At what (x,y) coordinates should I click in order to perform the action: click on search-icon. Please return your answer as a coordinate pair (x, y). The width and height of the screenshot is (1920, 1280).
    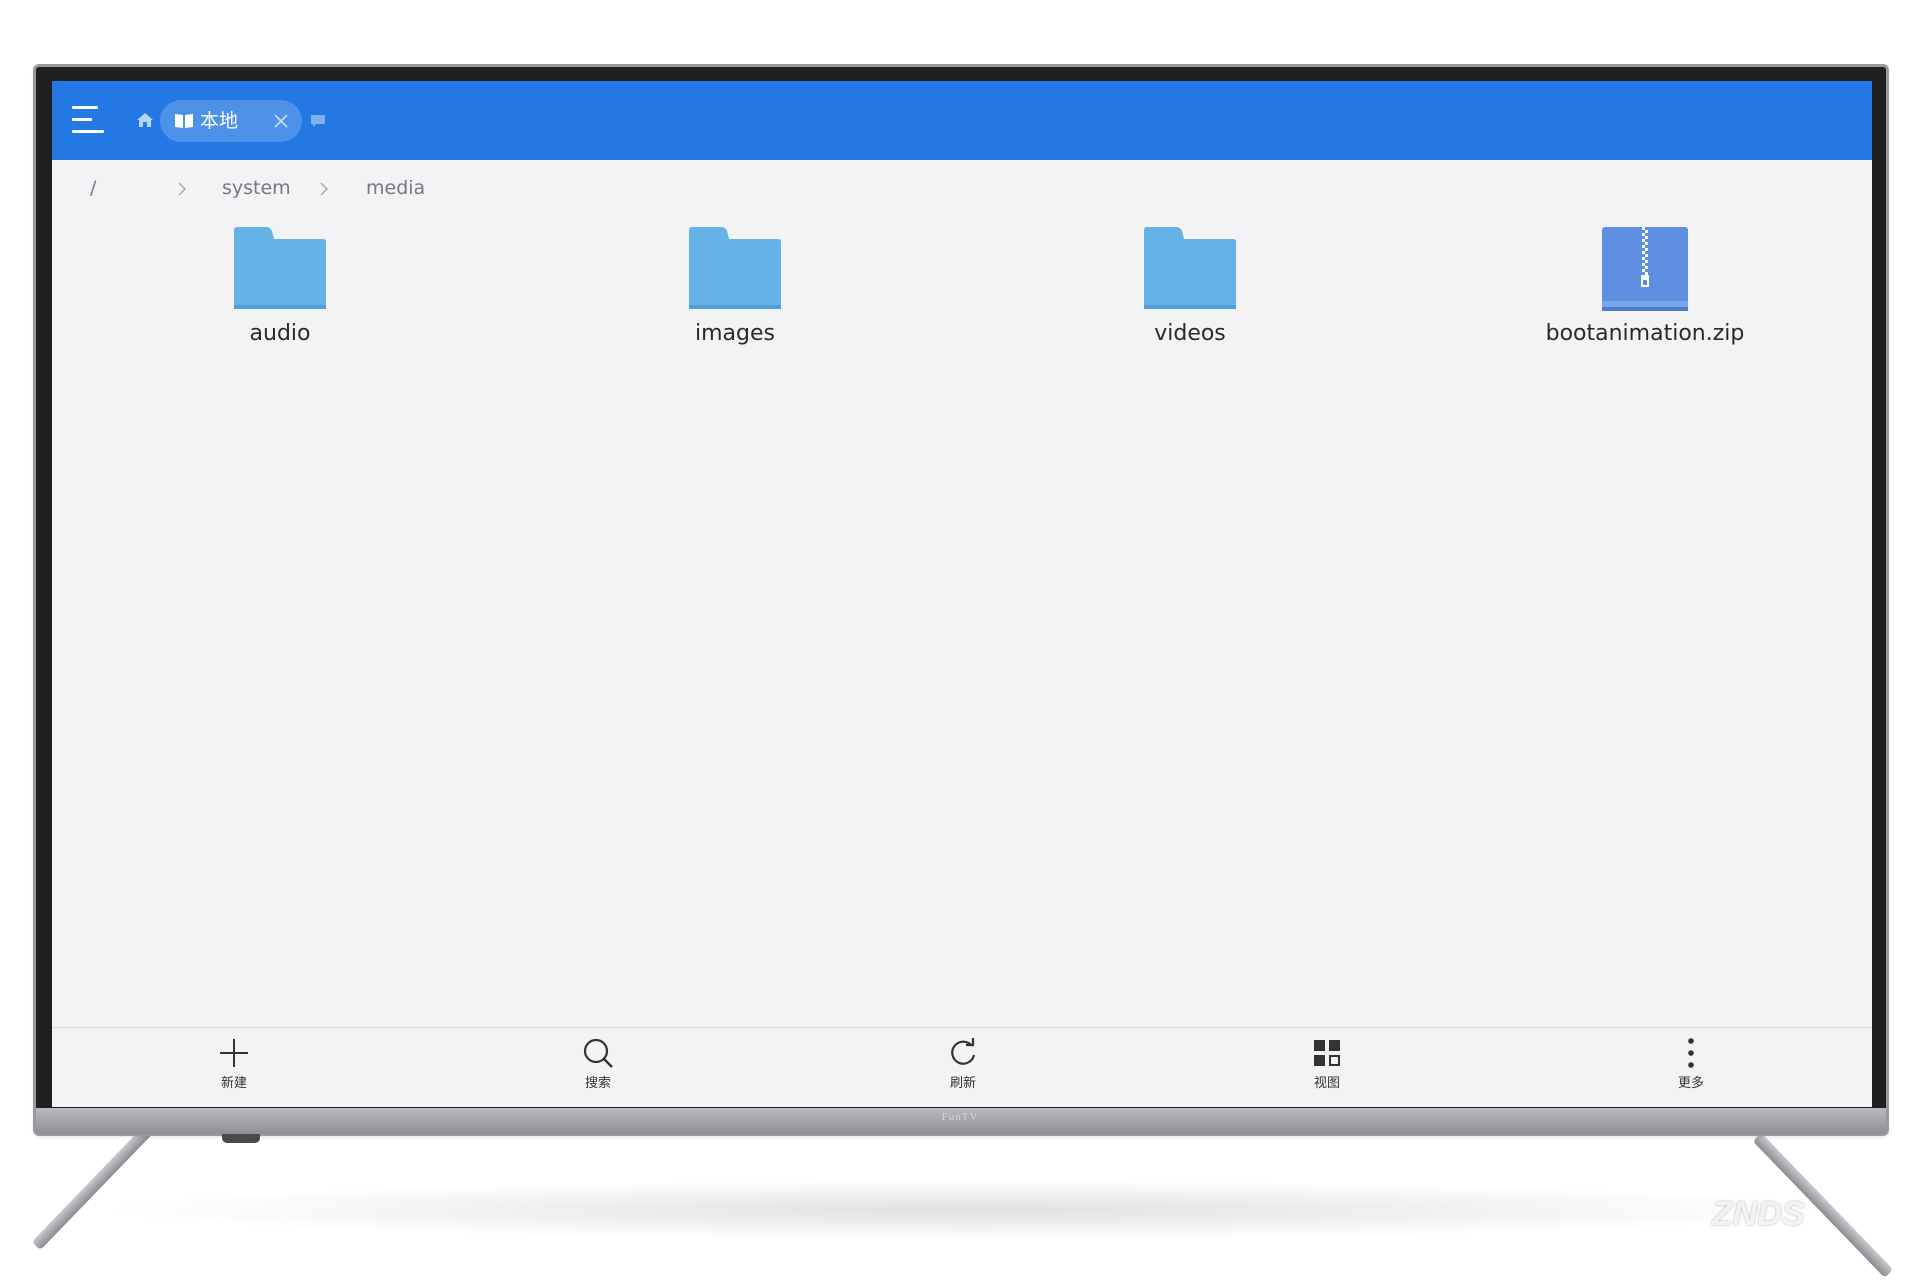
    Looking at the image, I should click on (598, 1053).